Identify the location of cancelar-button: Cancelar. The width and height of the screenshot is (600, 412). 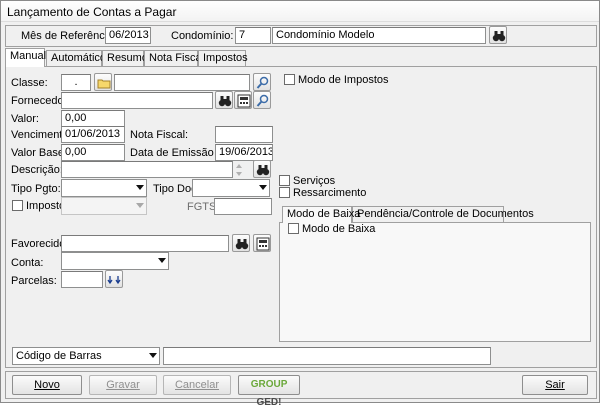
(197, 385).